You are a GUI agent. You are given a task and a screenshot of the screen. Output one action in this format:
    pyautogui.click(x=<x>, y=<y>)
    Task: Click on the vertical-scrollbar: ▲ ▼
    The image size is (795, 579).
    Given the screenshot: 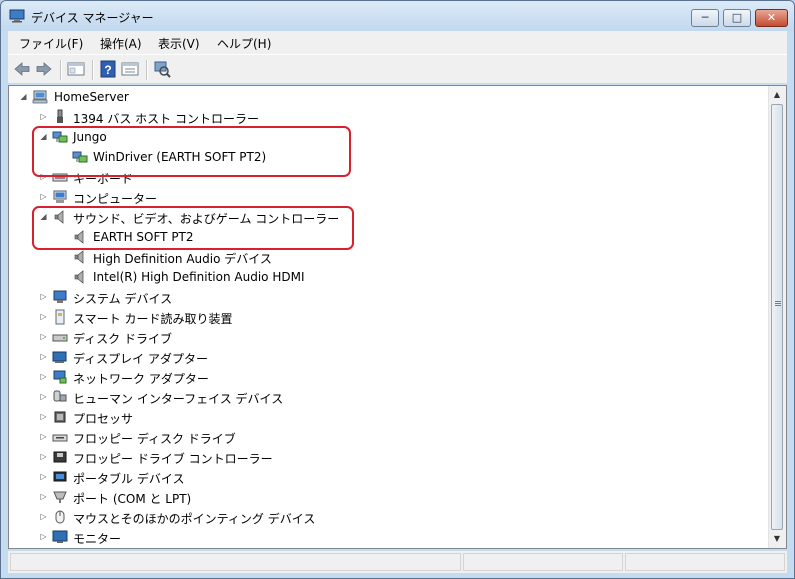 What is the action you would take?
    pyautogui.click(x=777, y=317)
    